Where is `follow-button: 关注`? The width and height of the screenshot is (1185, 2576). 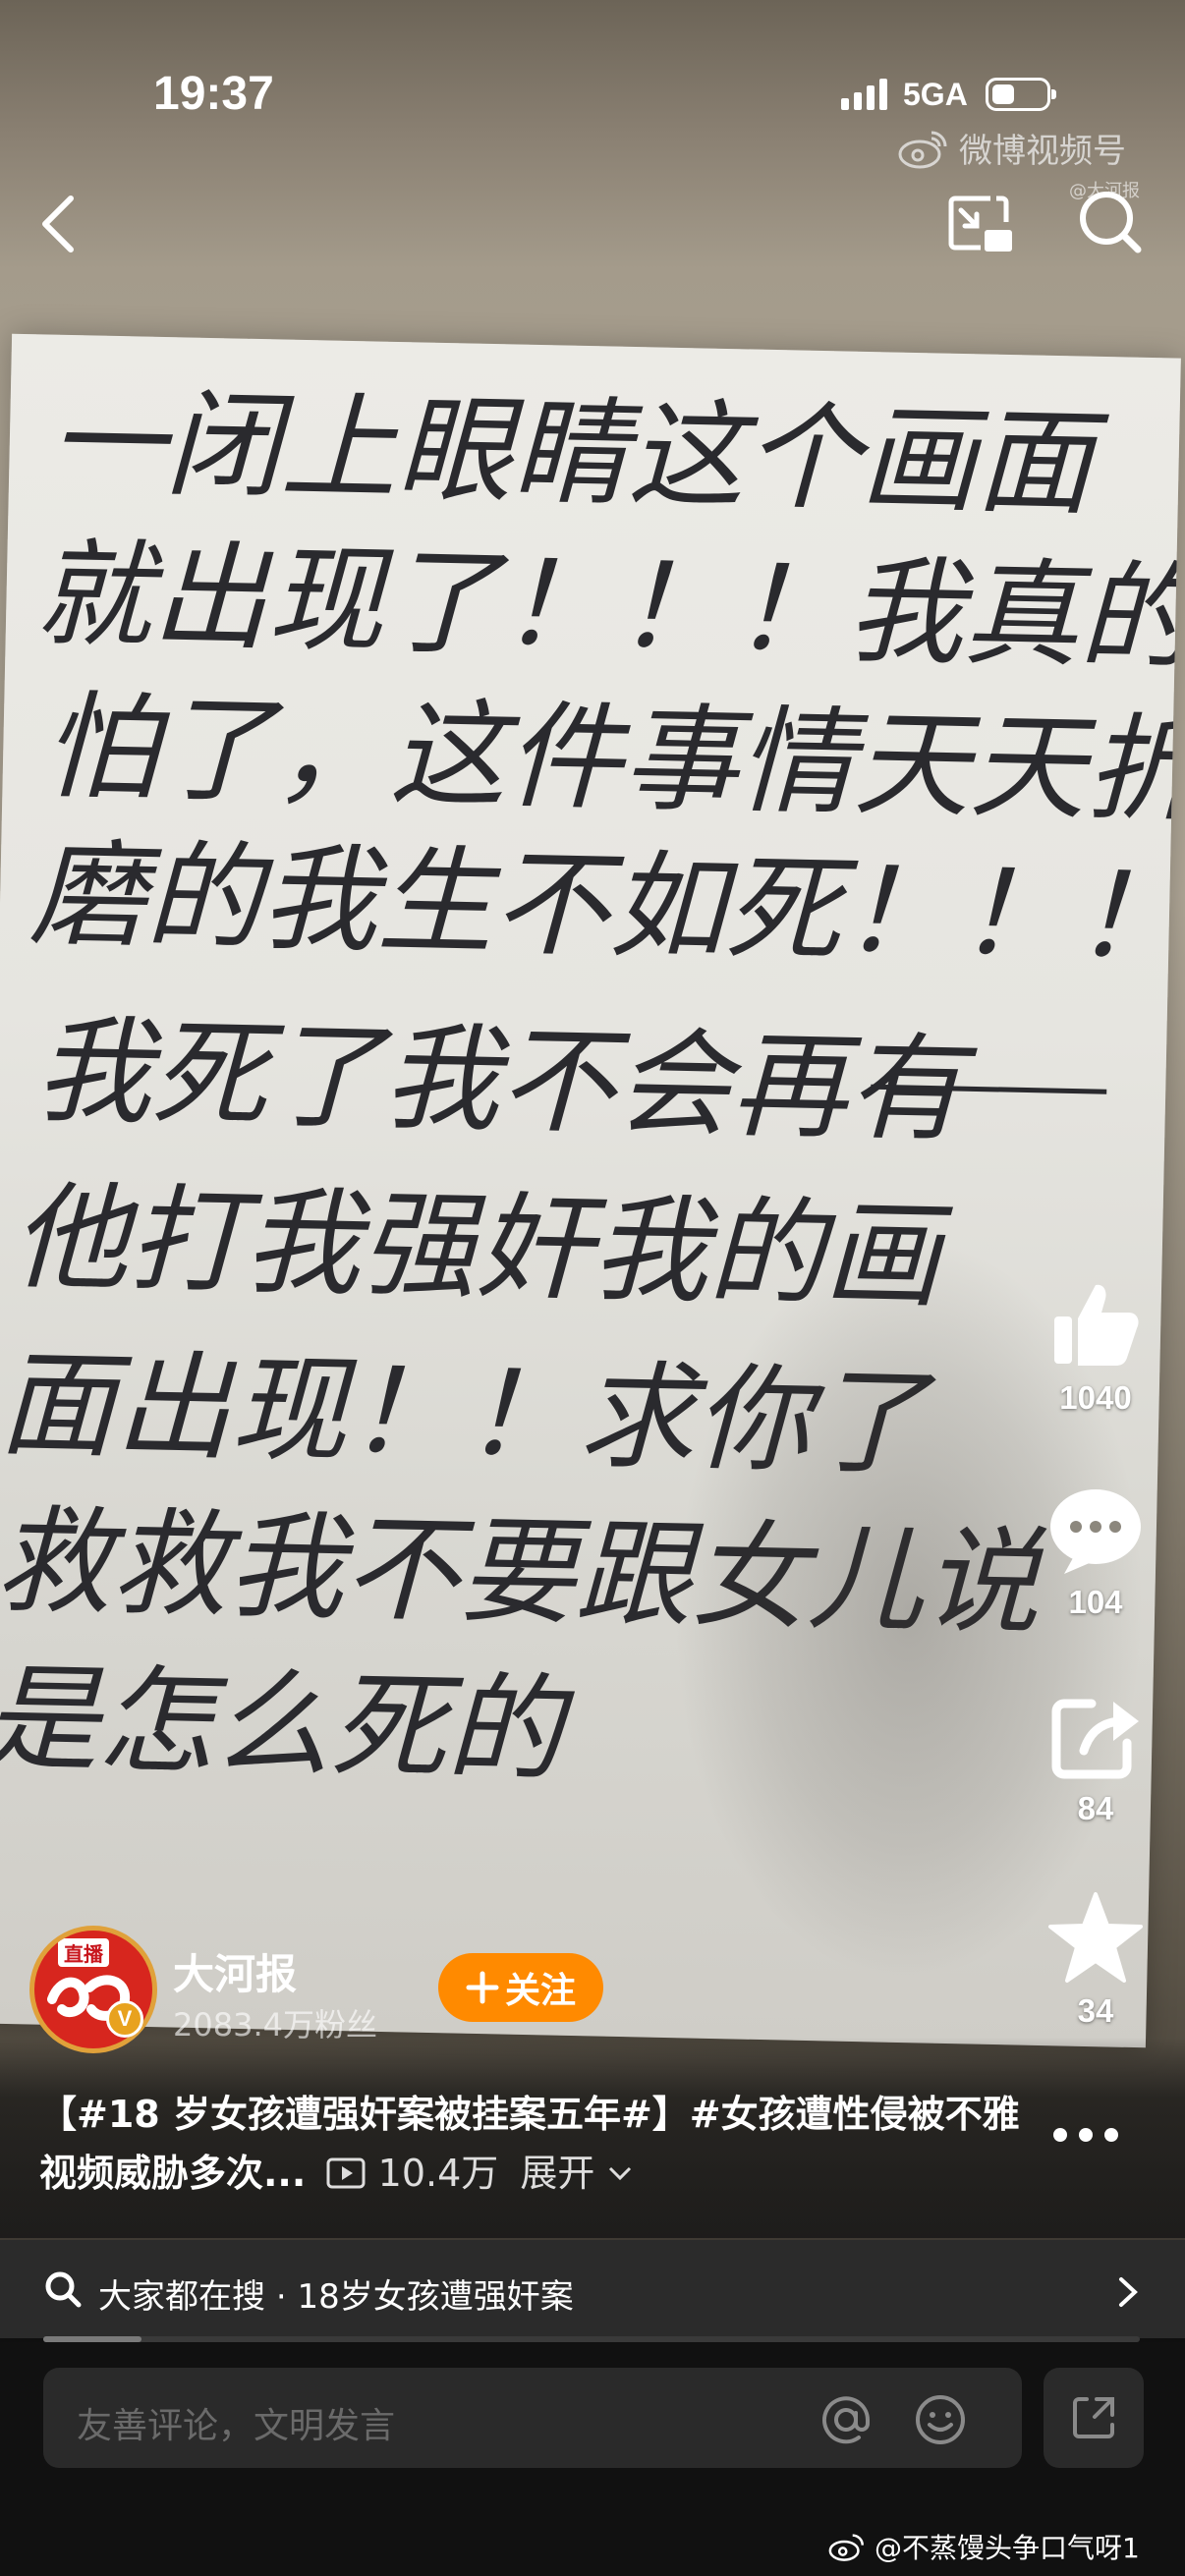
follow-button: 关注 is located at coordinates (521, 1987).